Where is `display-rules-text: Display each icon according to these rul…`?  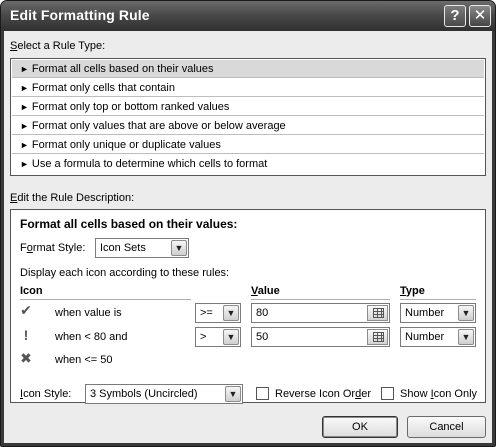
display-rules-text: Display each icon according to these rul… is located at coordinates (125, 273).